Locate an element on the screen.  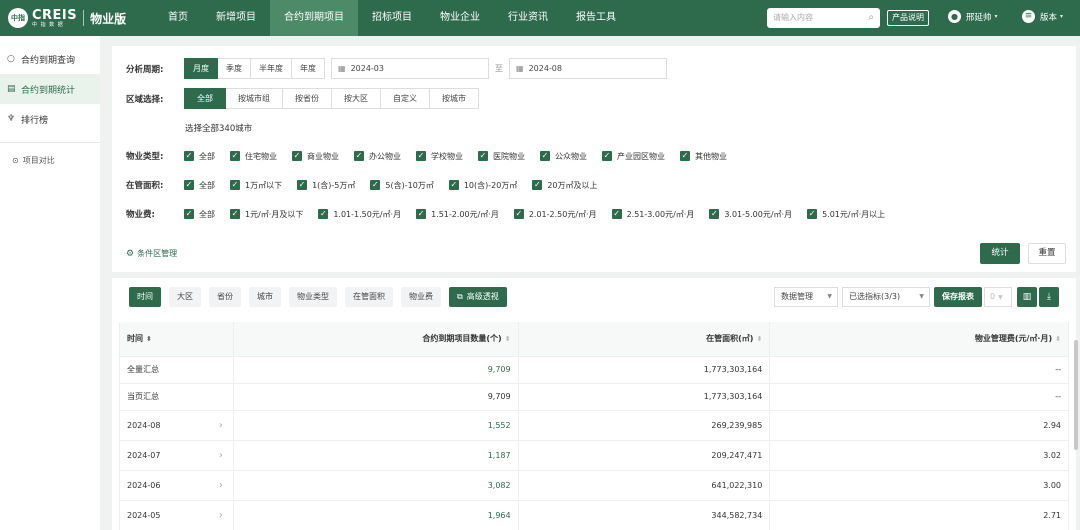
nav-news: 行业资讯 is located at coordinates (528, 18).